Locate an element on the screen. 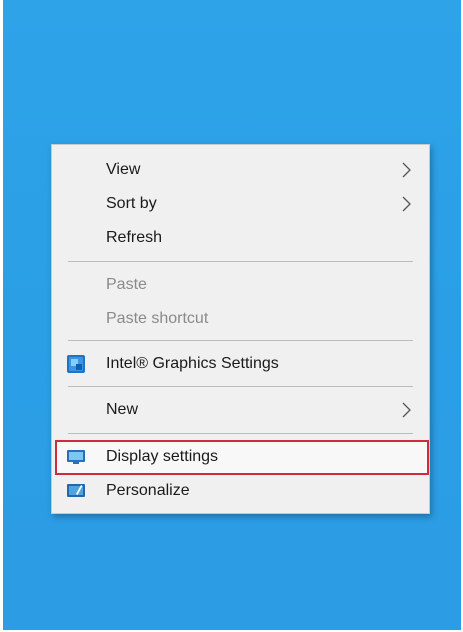  display-icon is located at coordinates (76, 457).